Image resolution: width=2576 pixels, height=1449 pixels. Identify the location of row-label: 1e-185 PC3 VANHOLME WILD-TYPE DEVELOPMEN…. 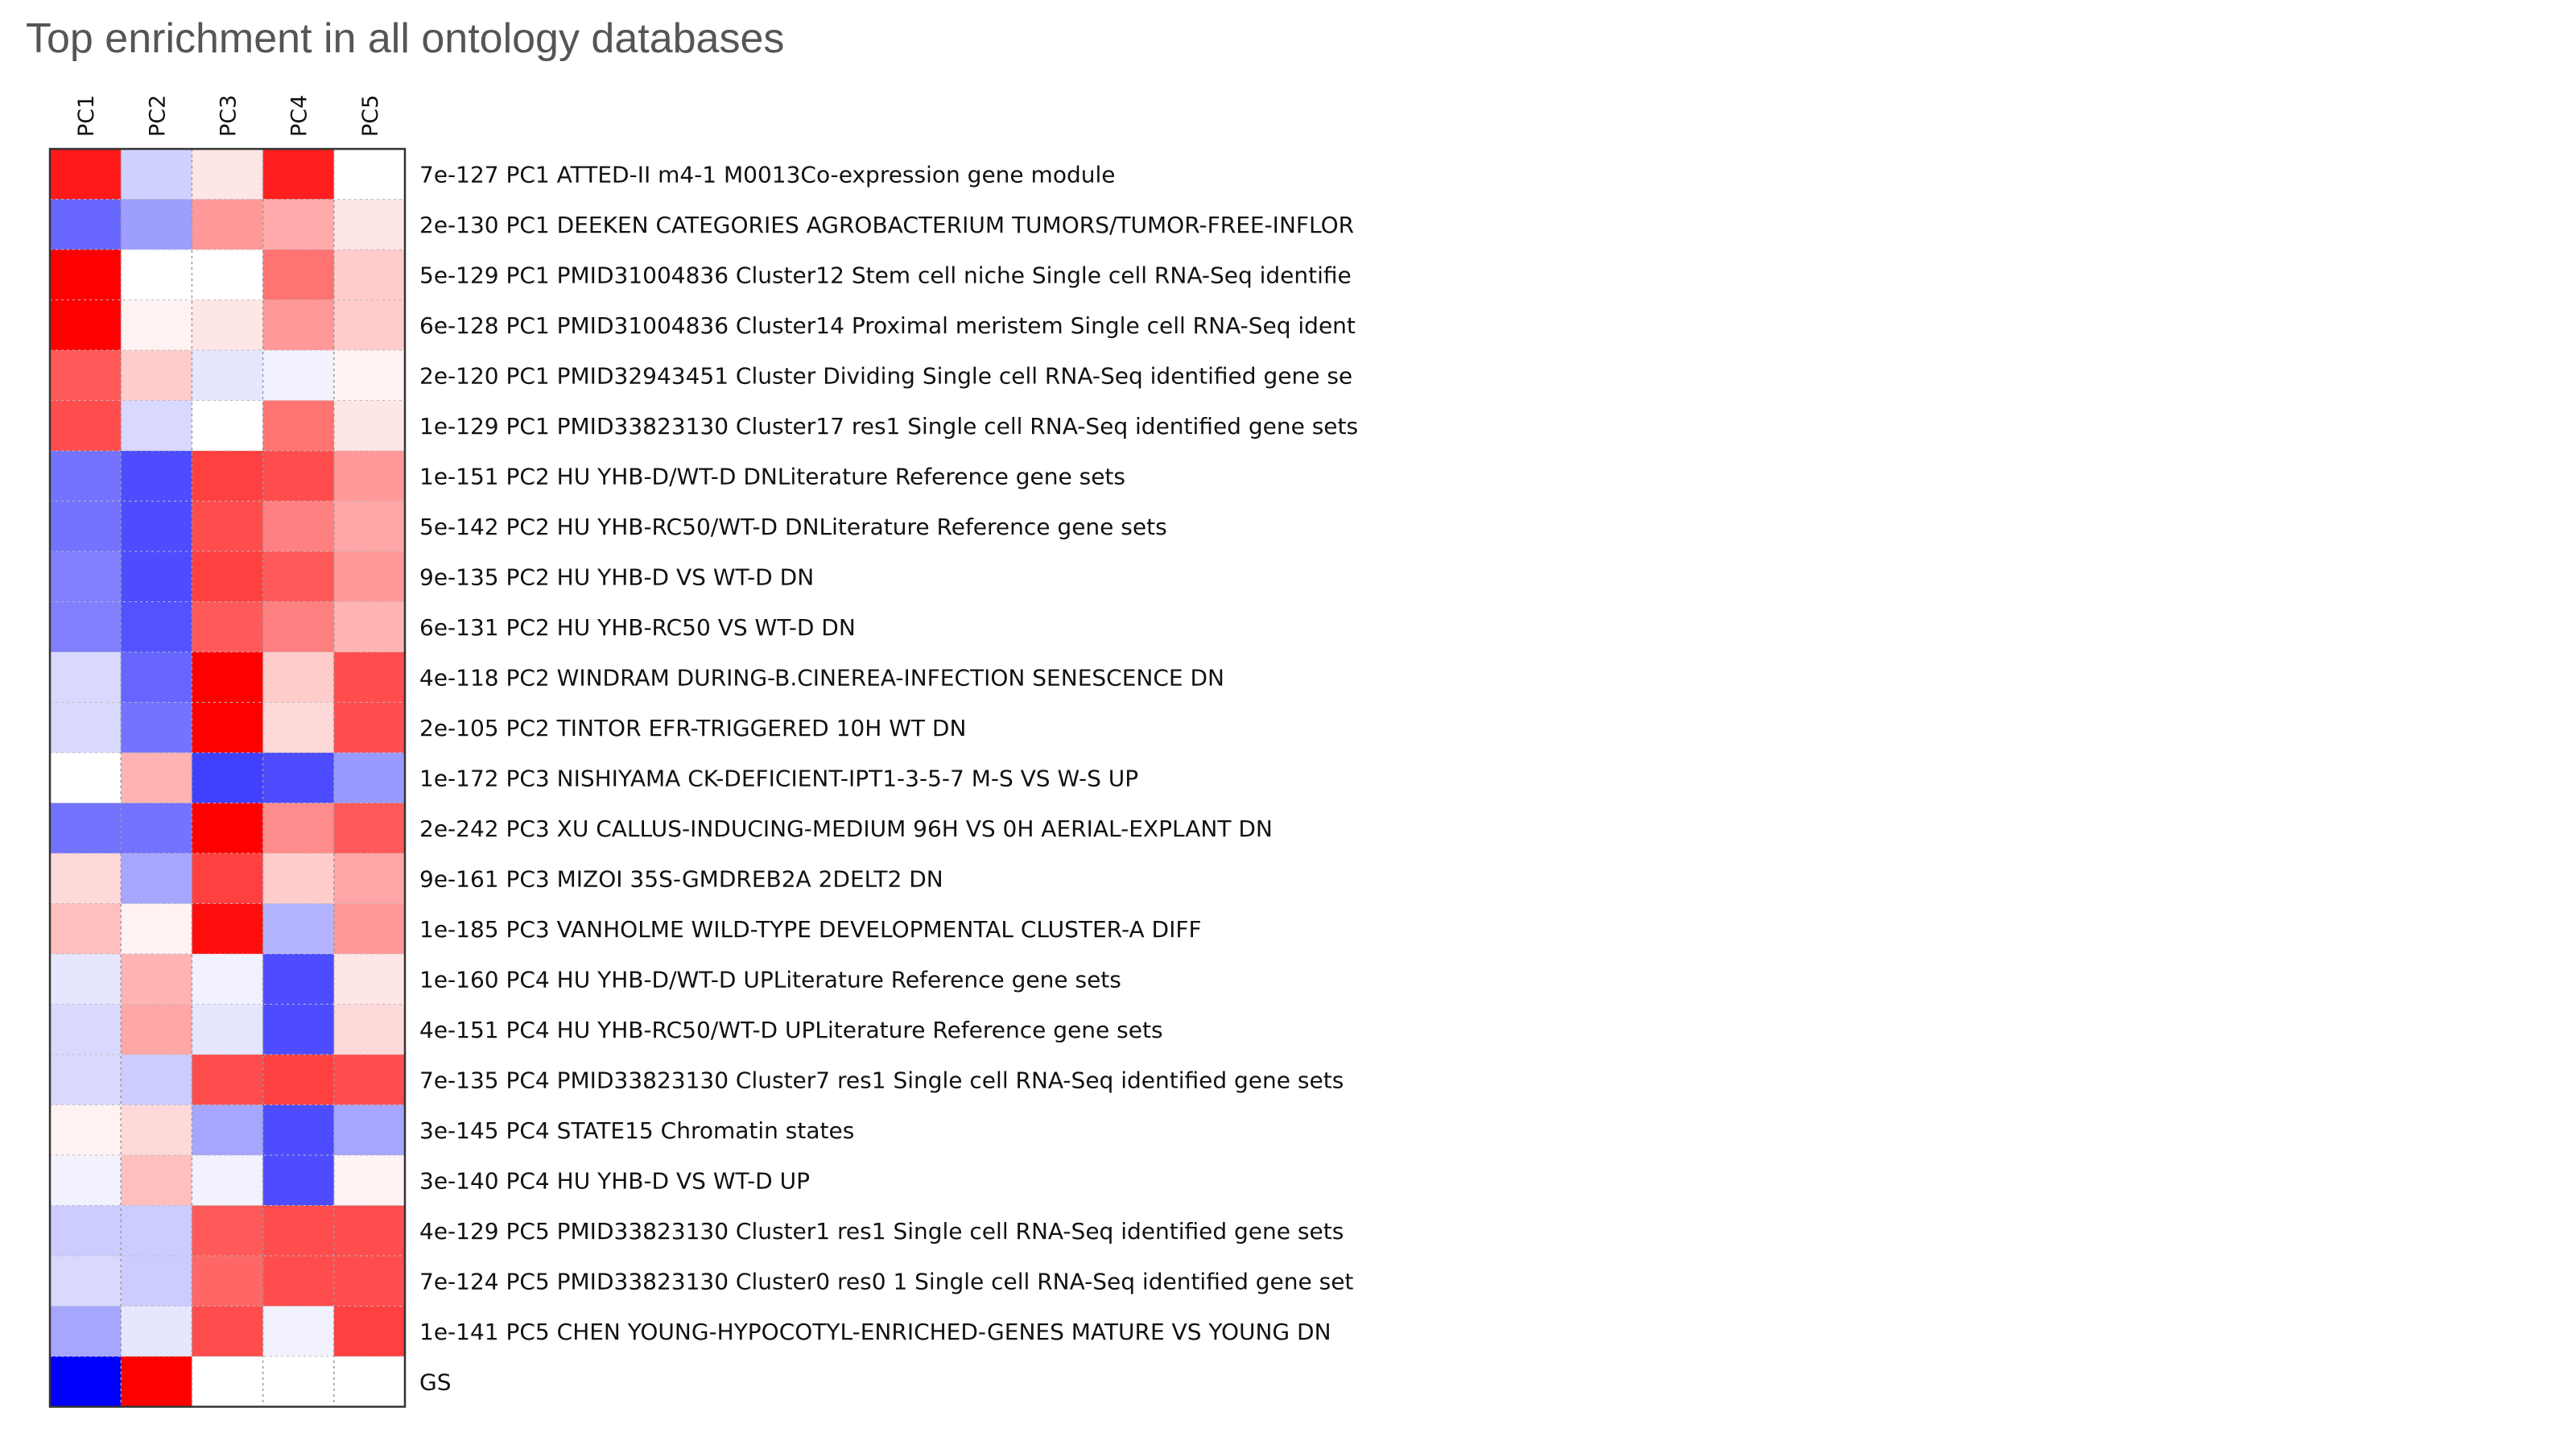
(810, 929).